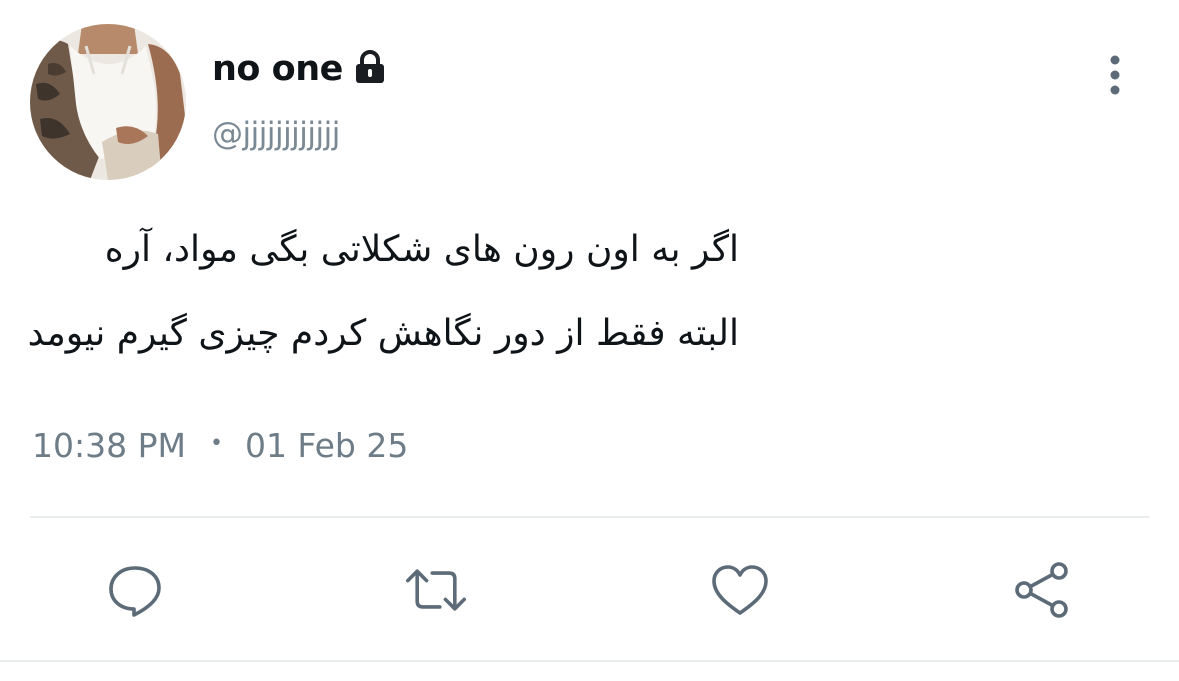 This screenshot has height=681, width=1179. Describe the element at coordinates (370, 67) in the screenshot. I see `lock-icon` at that location.